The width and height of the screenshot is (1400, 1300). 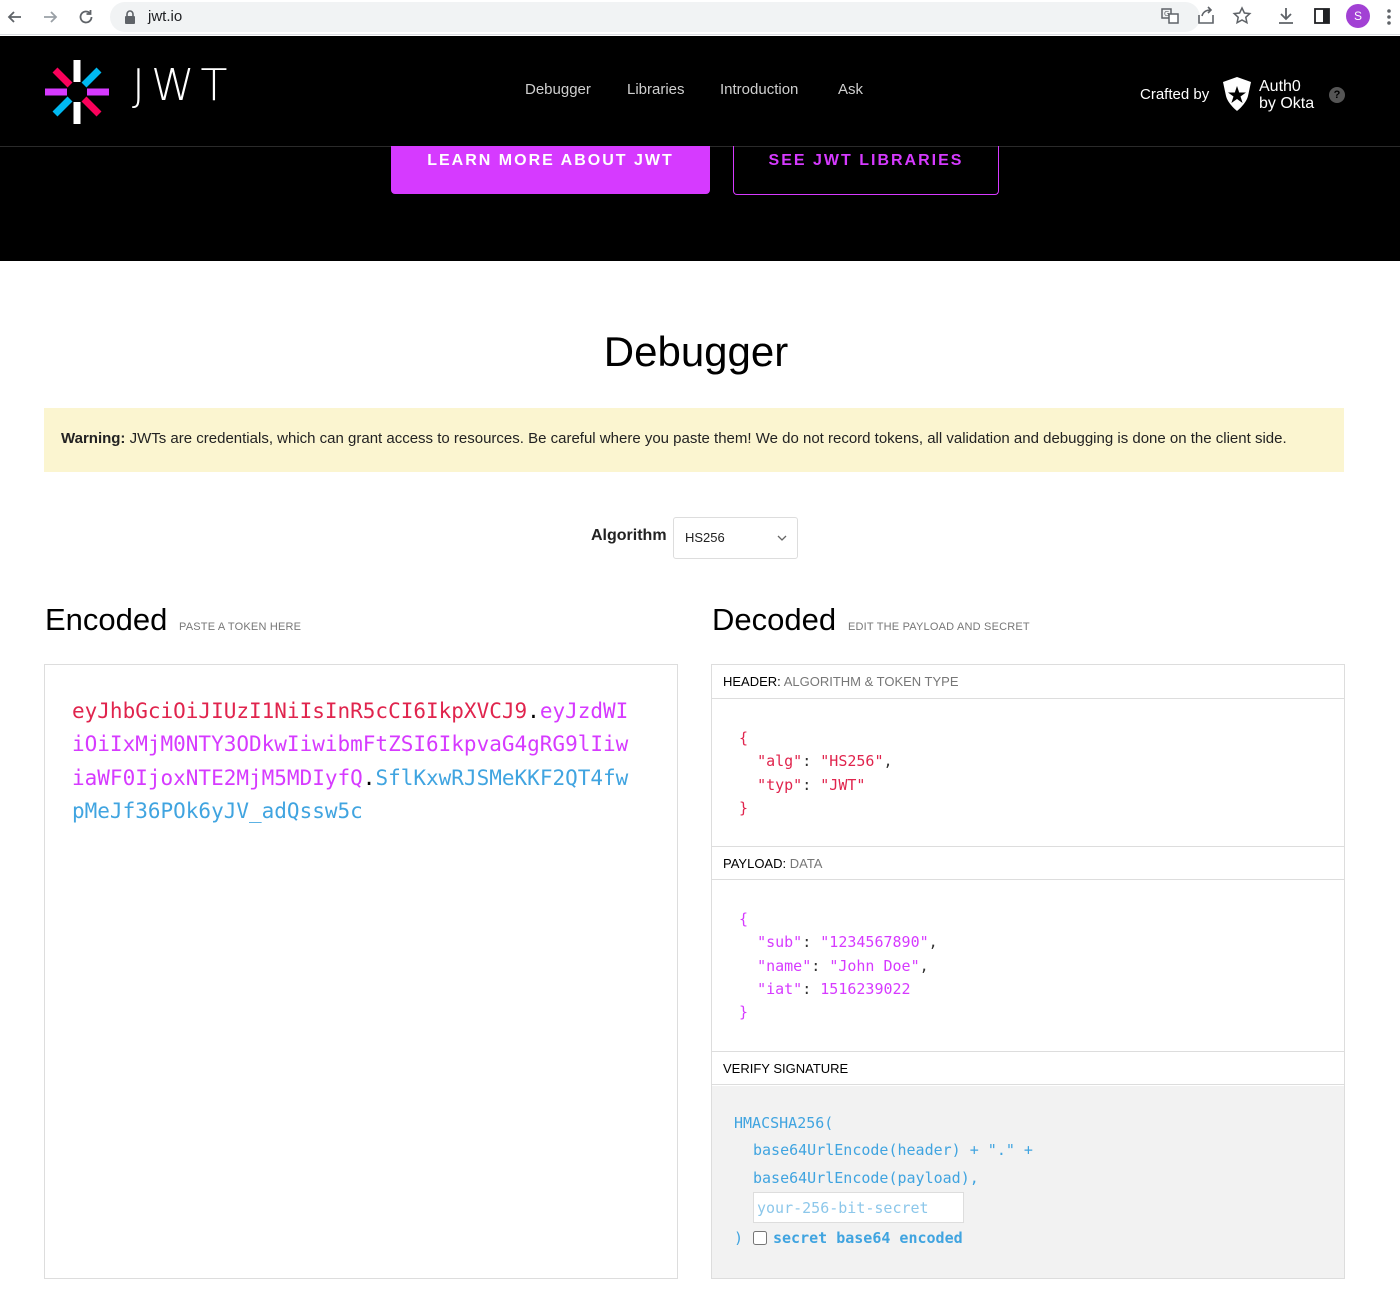 What do you see at coordinates (1243, 17) in the screenshot?
I see `bookmark-star-icon` at bounding box center [1243, 17].